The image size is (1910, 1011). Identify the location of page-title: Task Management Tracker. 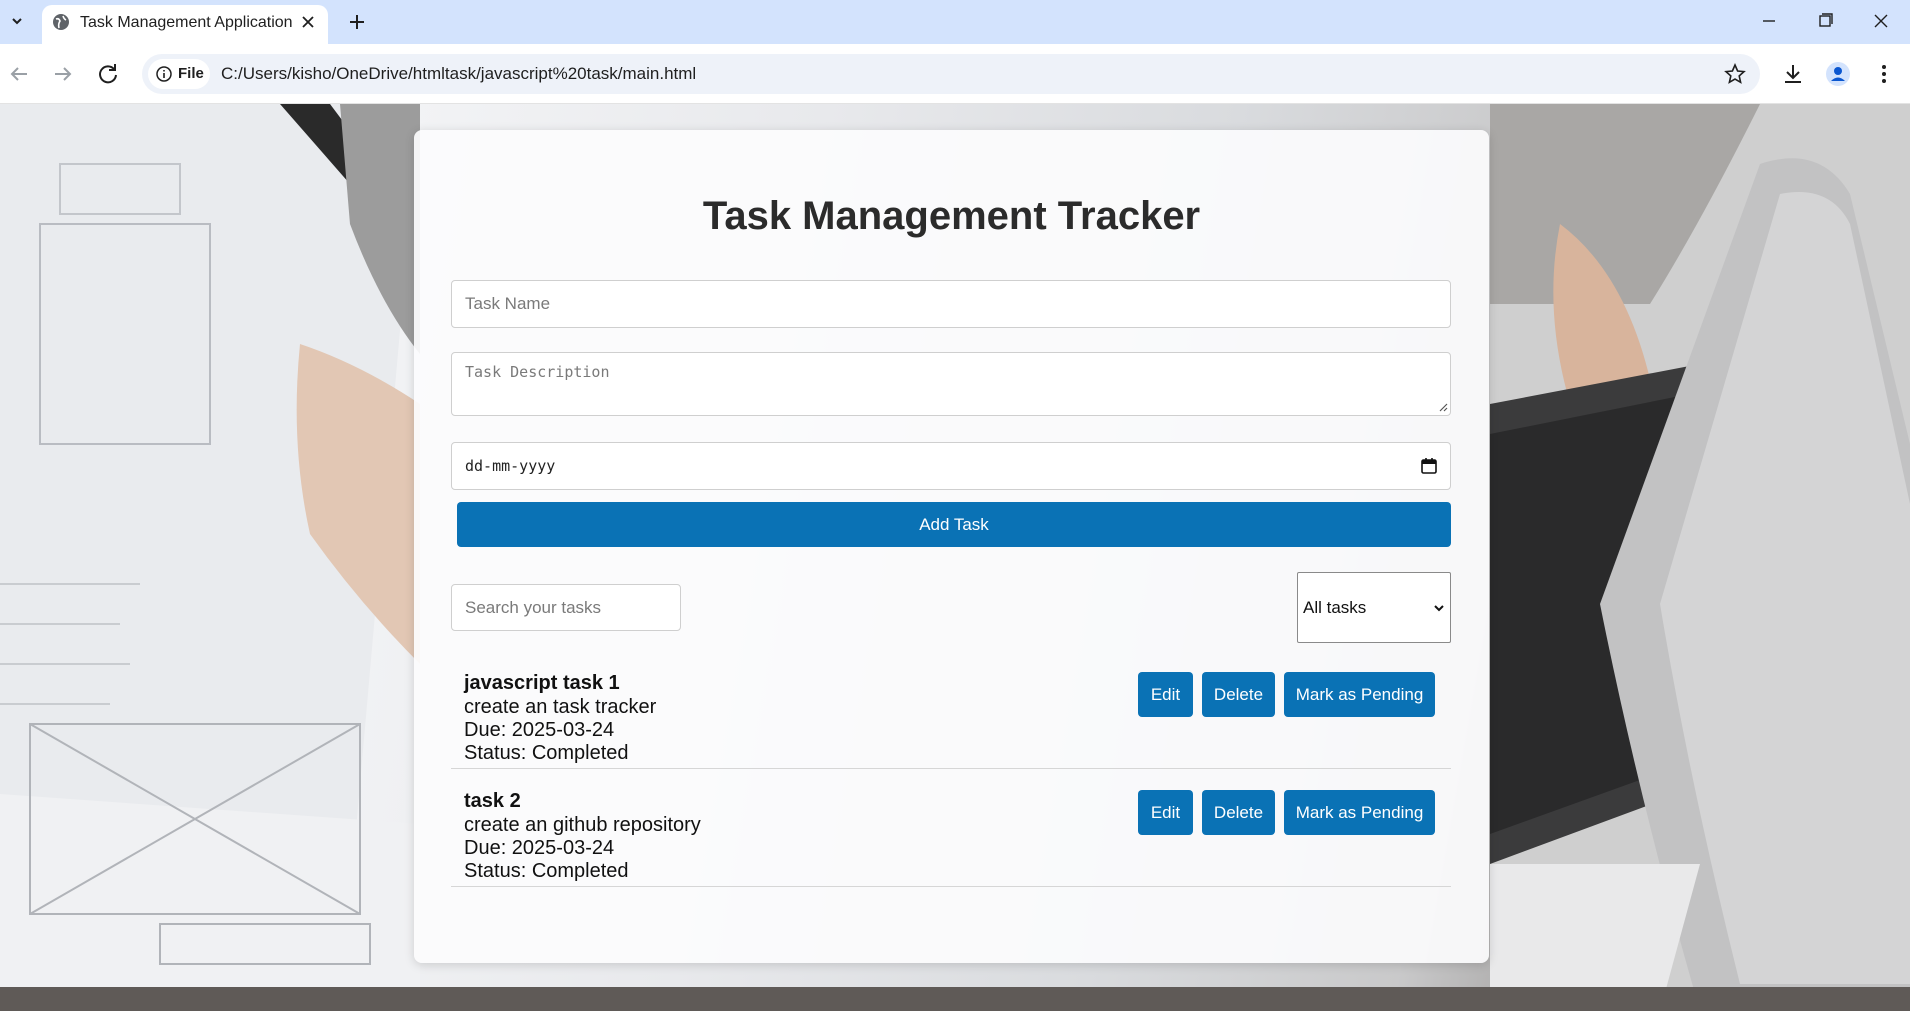
(951, 216).